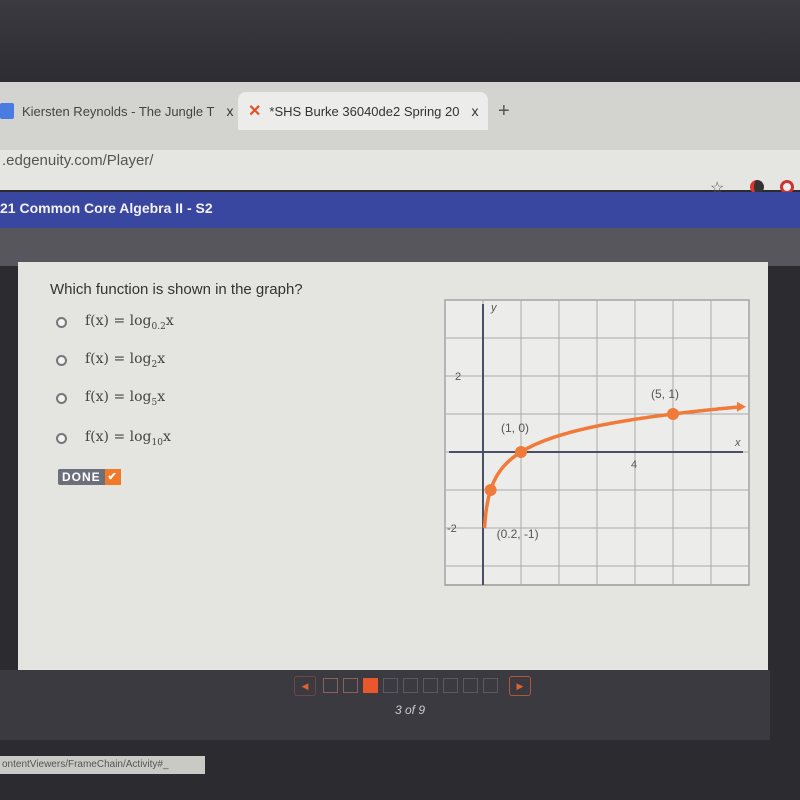  Describe the element at coordinates (520, 686) in the screenshot. I see `next-button: ▶` at that location.